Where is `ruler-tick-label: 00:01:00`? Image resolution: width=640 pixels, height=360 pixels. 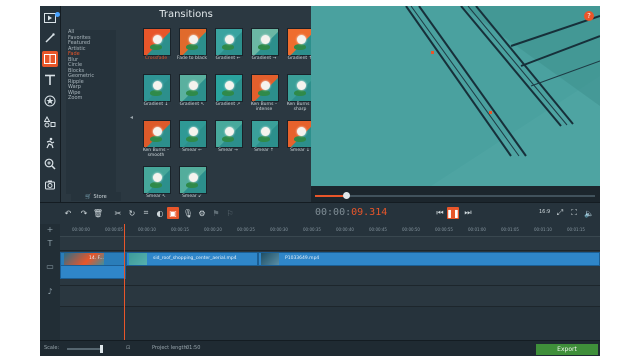 ruler-tick-label: 00:01:00 is located at coordinates (477, 229).